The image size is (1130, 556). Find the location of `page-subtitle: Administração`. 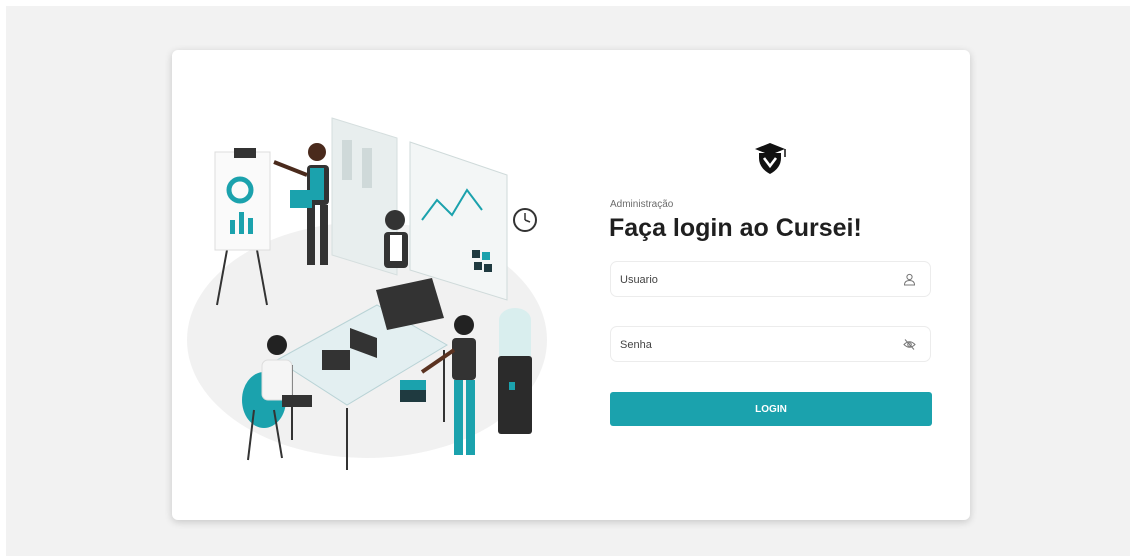

page-subtitle: Administração is located at coordinates (642, 204).